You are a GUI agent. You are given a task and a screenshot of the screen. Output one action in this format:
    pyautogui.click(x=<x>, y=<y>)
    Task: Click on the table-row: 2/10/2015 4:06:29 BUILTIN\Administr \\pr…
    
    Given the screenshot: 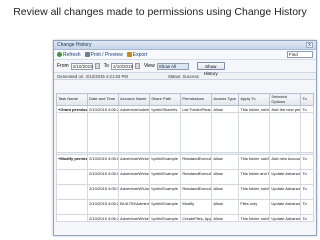 What is the action you would take?
    pyautogui.click(x=184, y=207)
    